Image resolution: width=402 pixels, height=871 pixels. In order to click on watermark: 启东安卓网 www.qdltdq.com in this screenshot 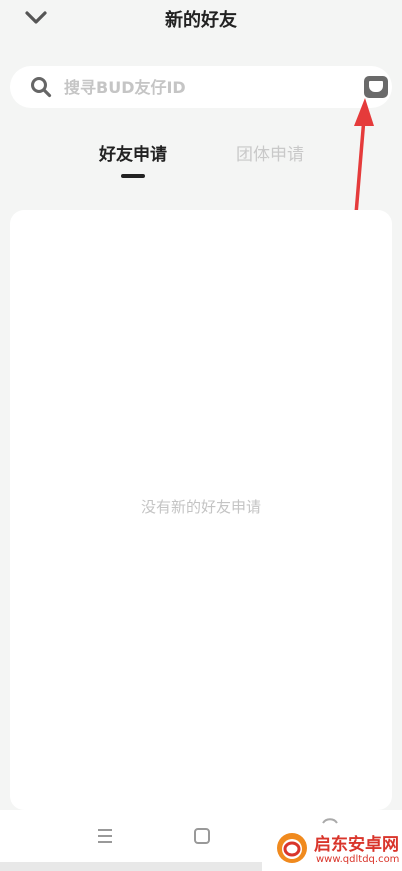, I will do `click(332, 848)`.